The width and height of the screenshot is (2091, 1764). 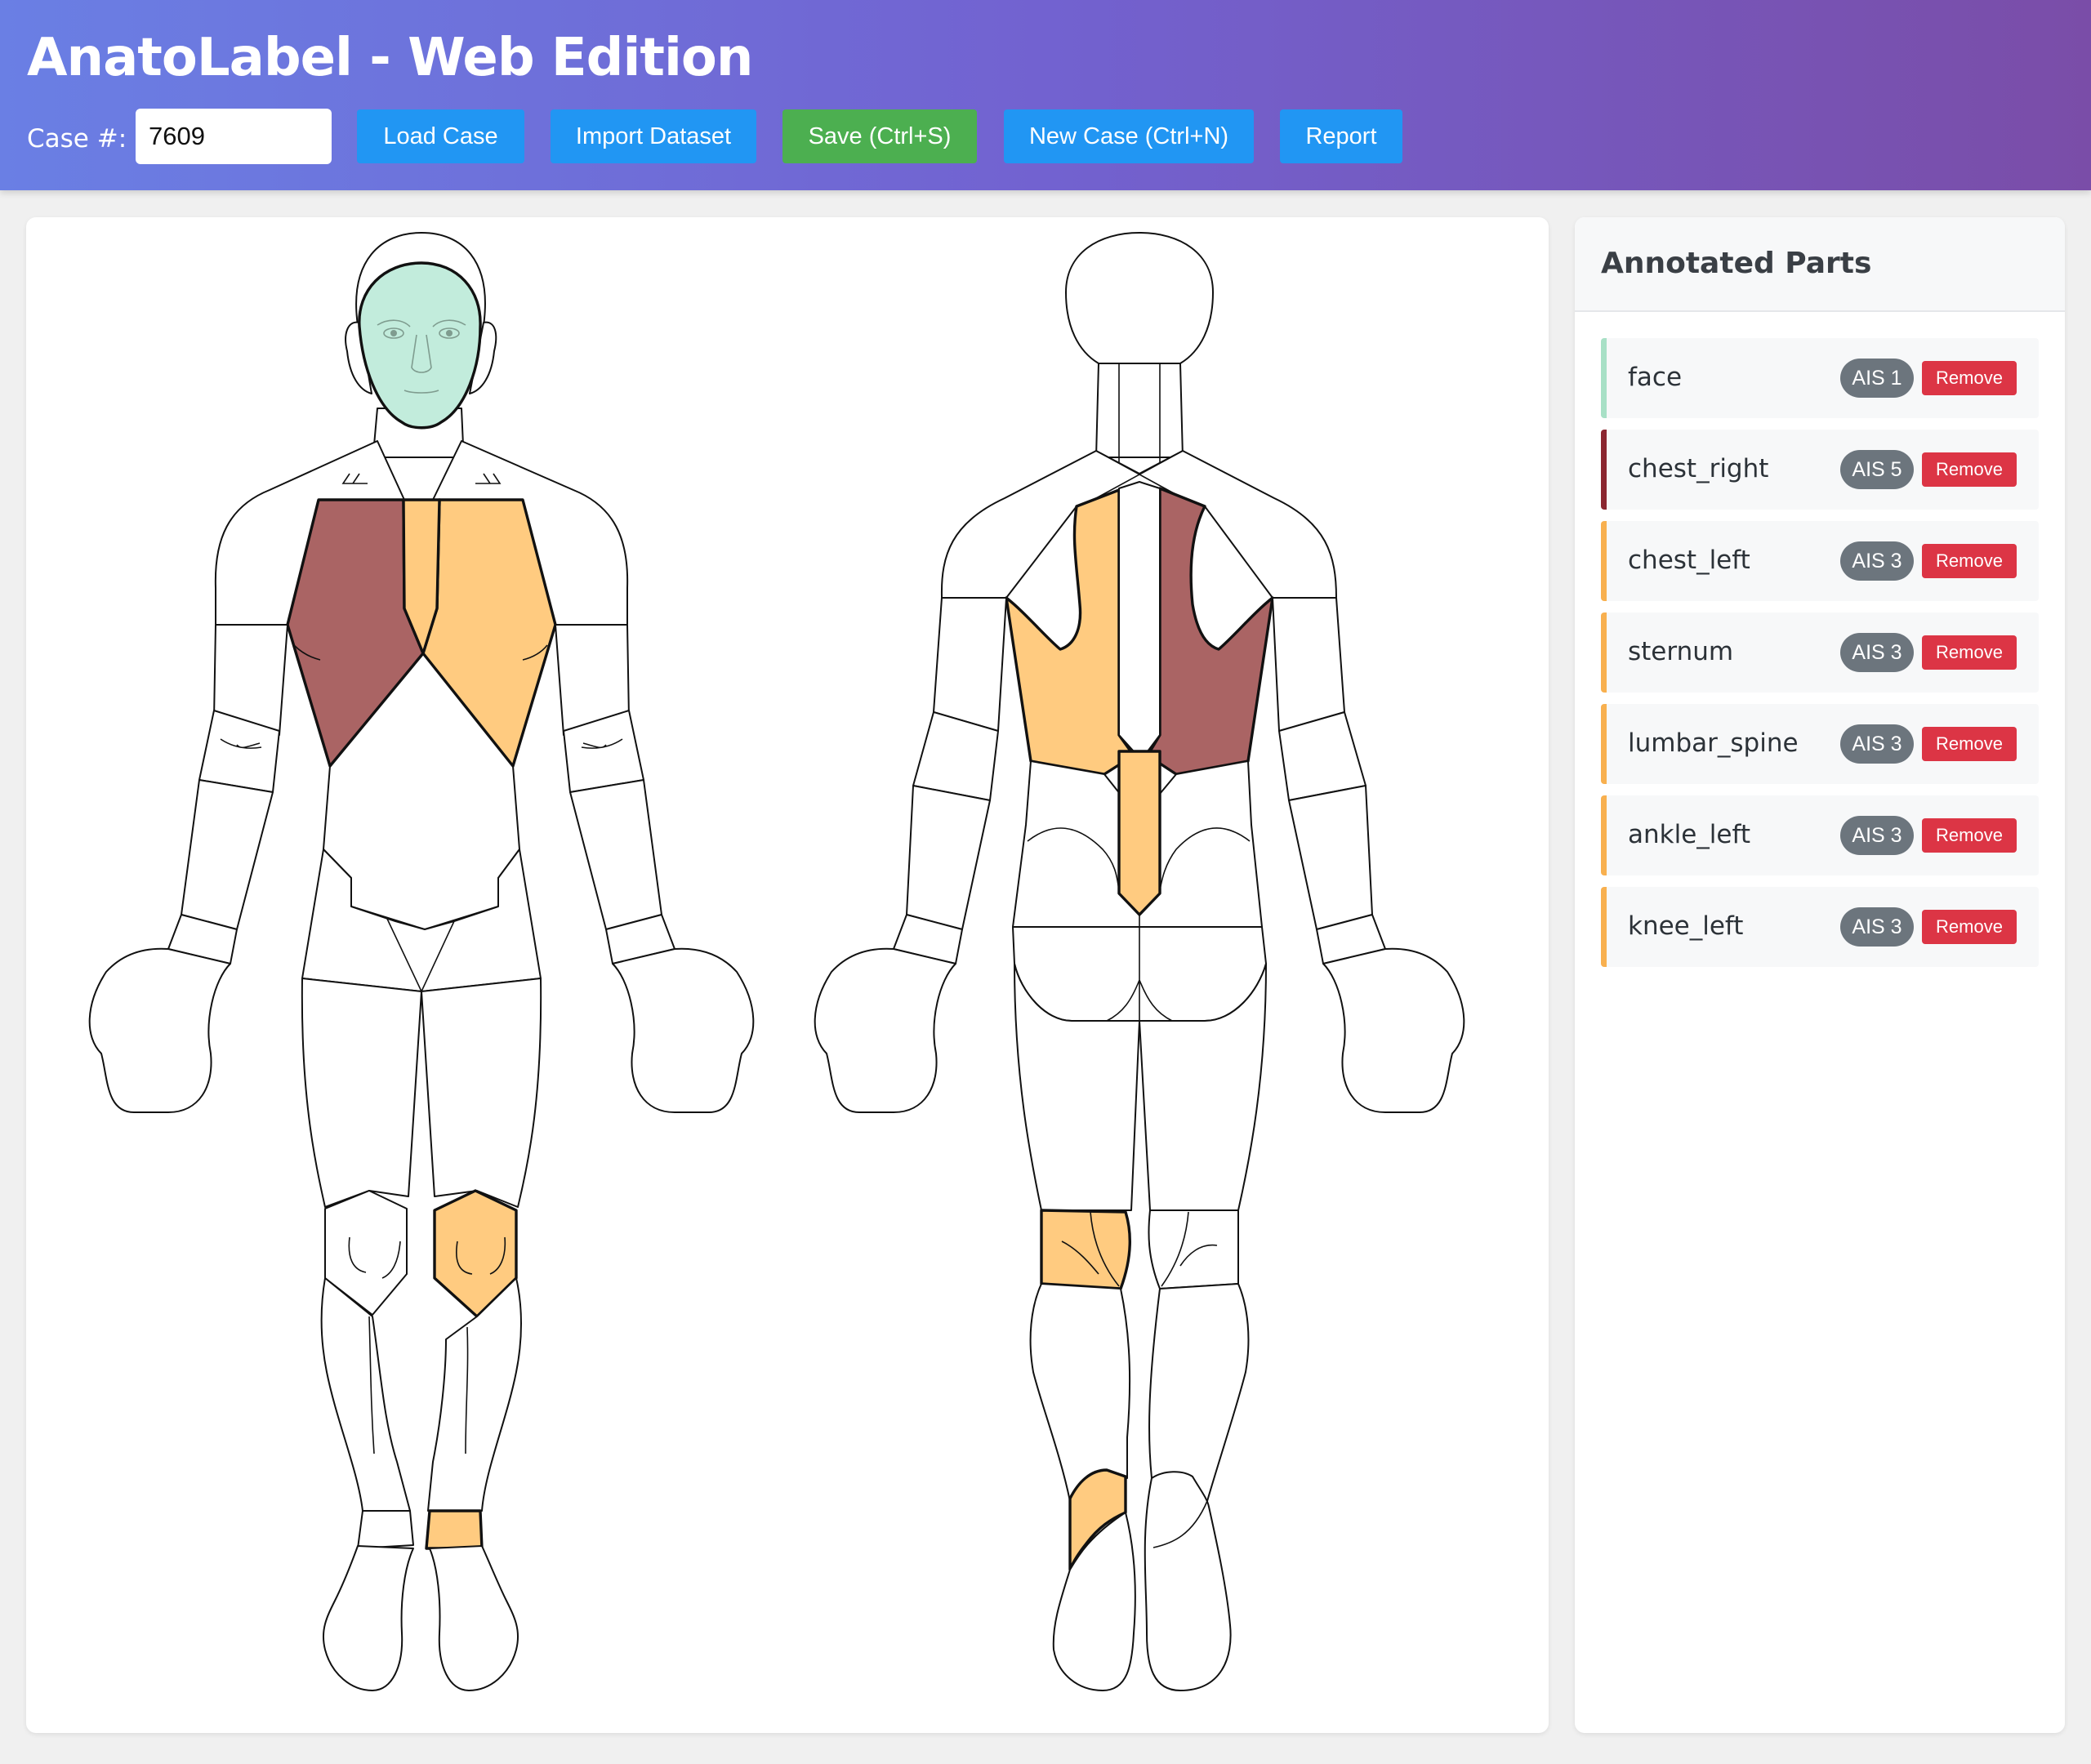 What do you see at coordinates (1193, 1249) in the screenshot?
I see `back-right-knee` at bounding box center [1193, 1249].